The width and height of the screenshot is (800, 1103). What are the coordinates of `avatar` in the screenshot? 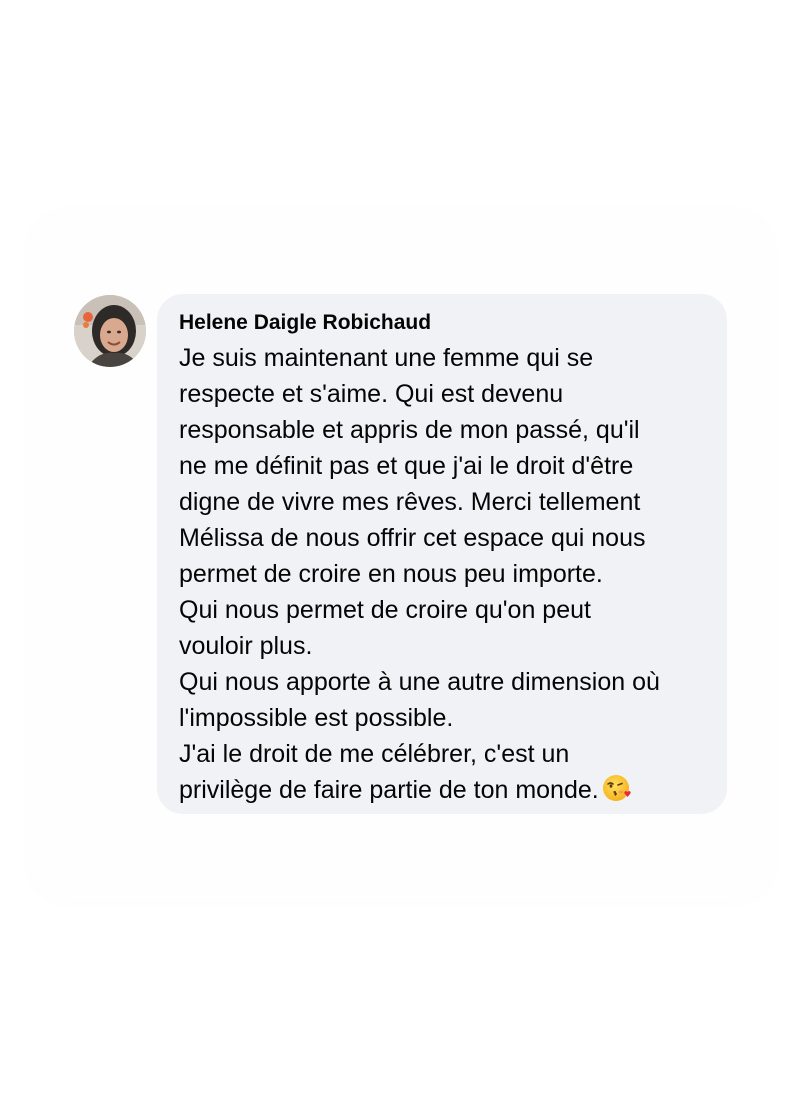 It's located at (110, 331).